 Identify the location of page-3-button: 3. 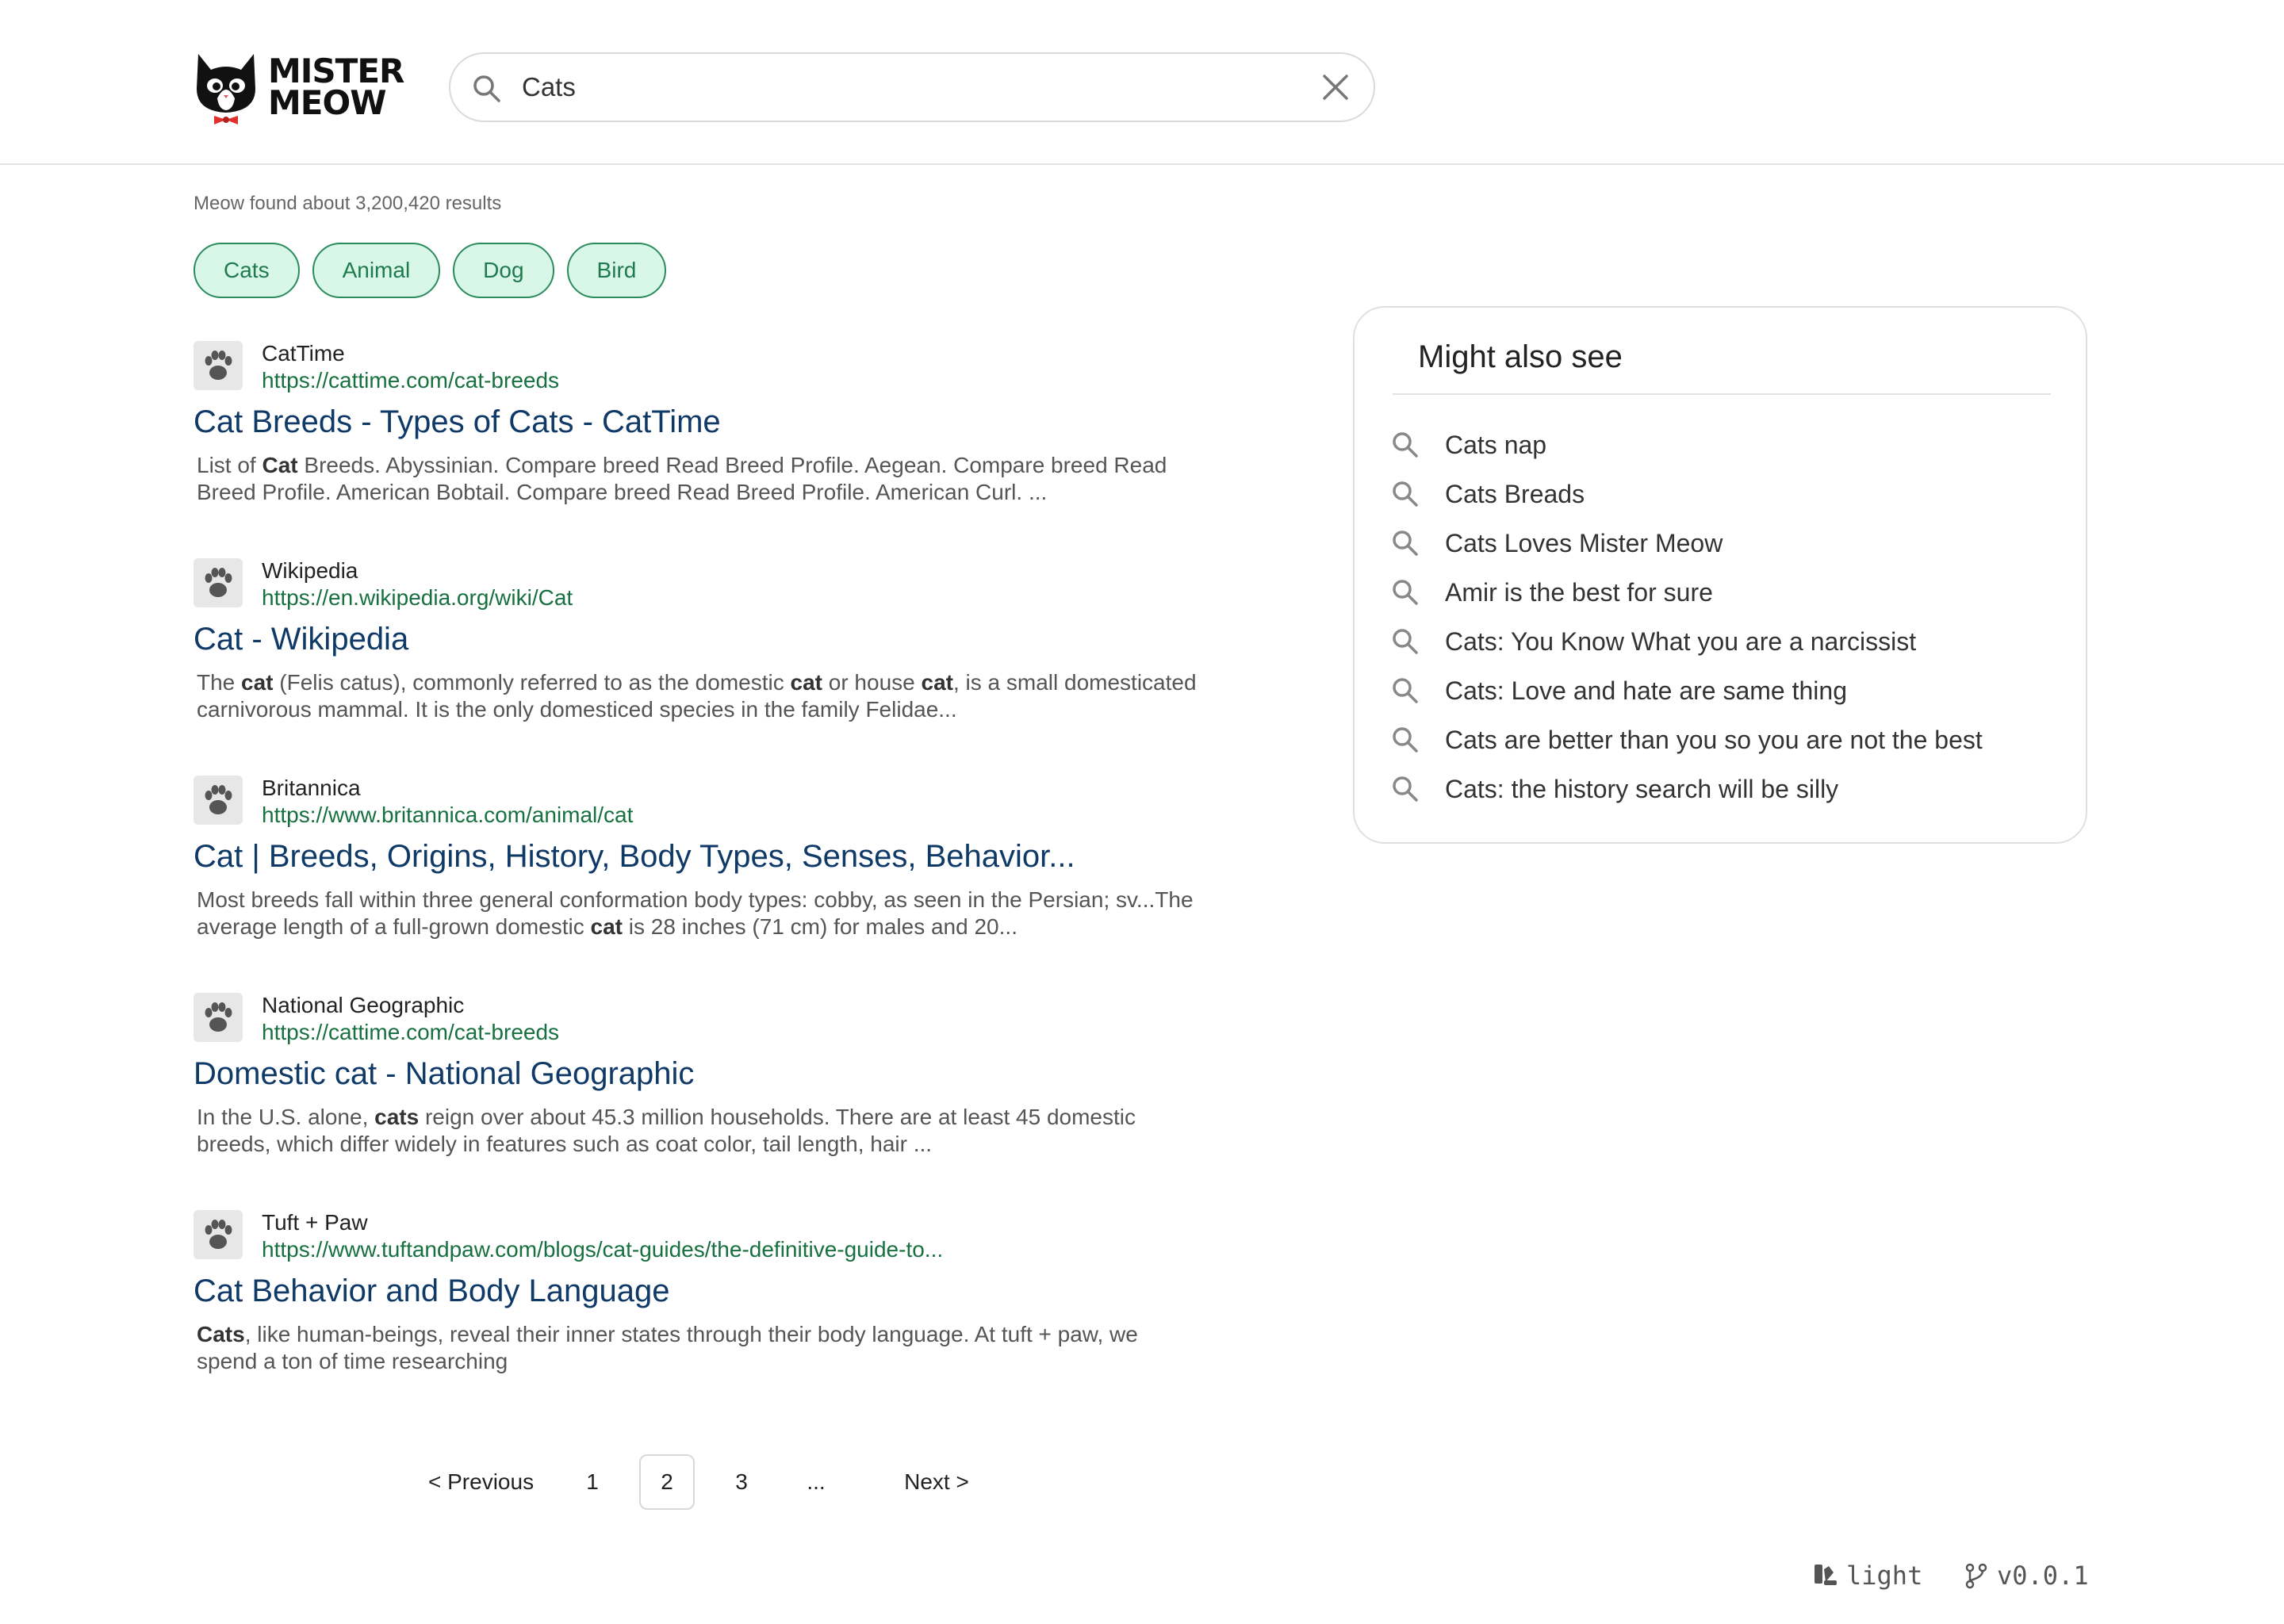
(741, 1482).